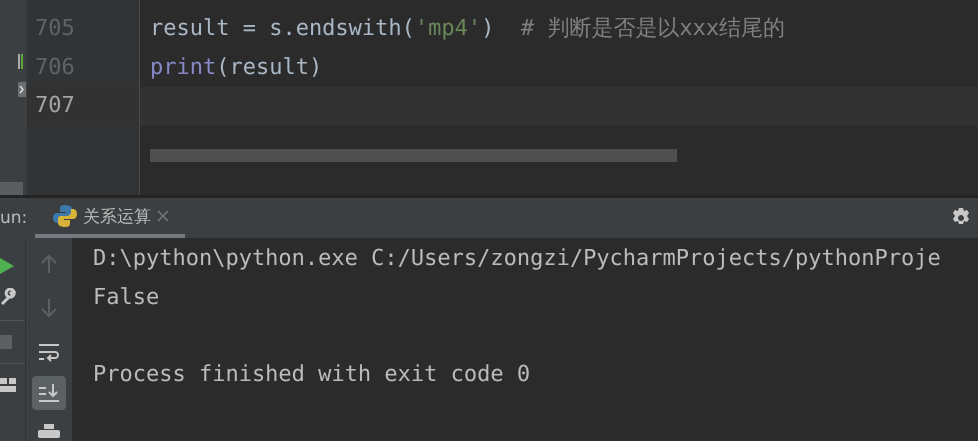 The width and height of the screenshot is (978, 441). What do you see at coordinates (49, 352) in the screenshot?
I see `soft-wrap-icon` at bounding box center [49, 352].